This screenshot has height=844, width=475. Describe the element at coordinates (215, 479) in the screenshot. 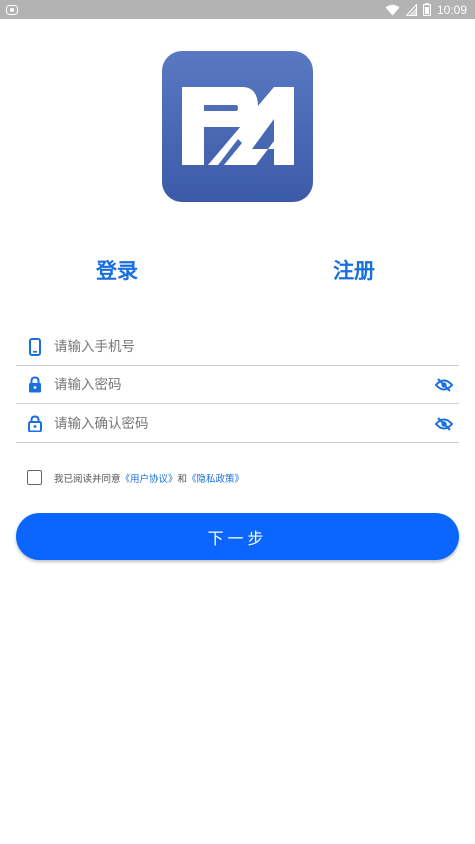

I see `privacy-policy-link: 《隐私政策》` at that location.